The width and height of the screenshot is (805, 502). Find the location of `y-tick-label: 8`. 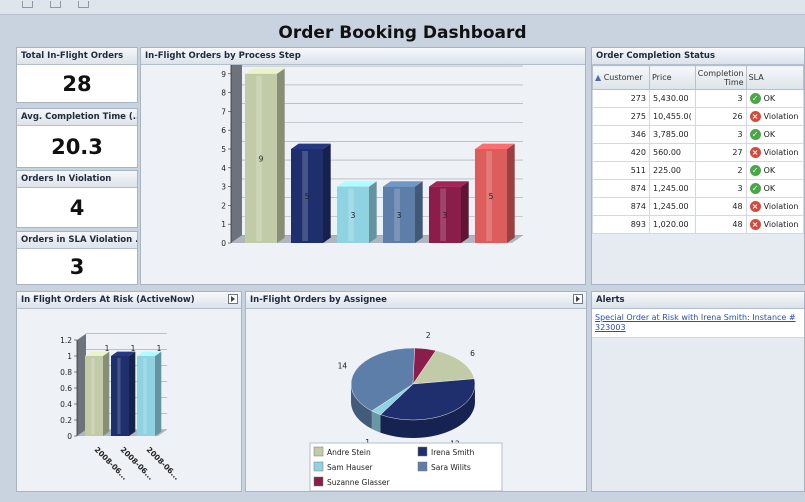

y-tick-label: 8 is located at coordinates (223, 93).